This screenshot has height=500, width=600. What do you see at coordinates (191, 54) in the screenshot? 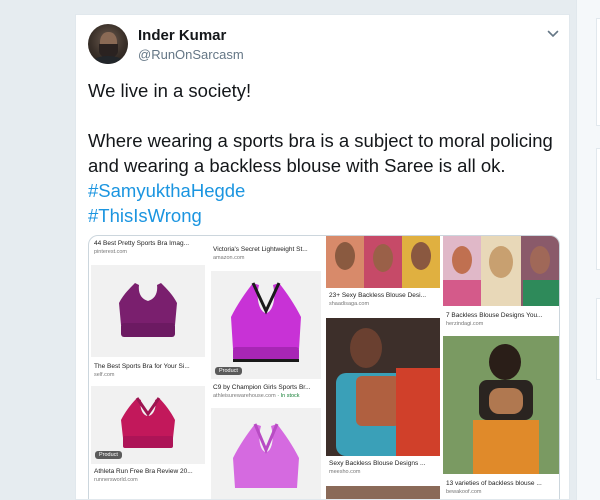
I see `user-handle: @RunOnSarcasm` at bounding box center [191, 54].